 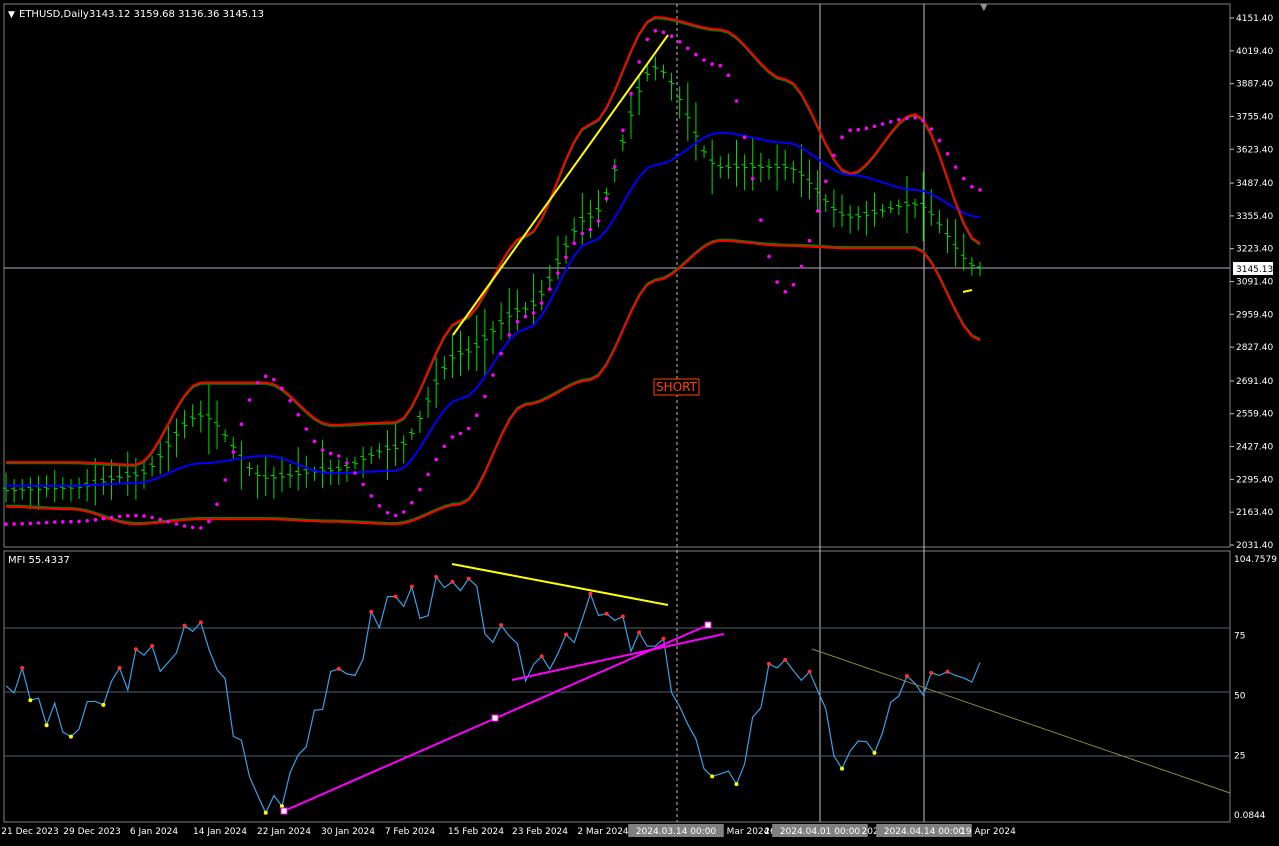 I want to click on price-tick-label: 3091.40, so click(x=1254, y=283).